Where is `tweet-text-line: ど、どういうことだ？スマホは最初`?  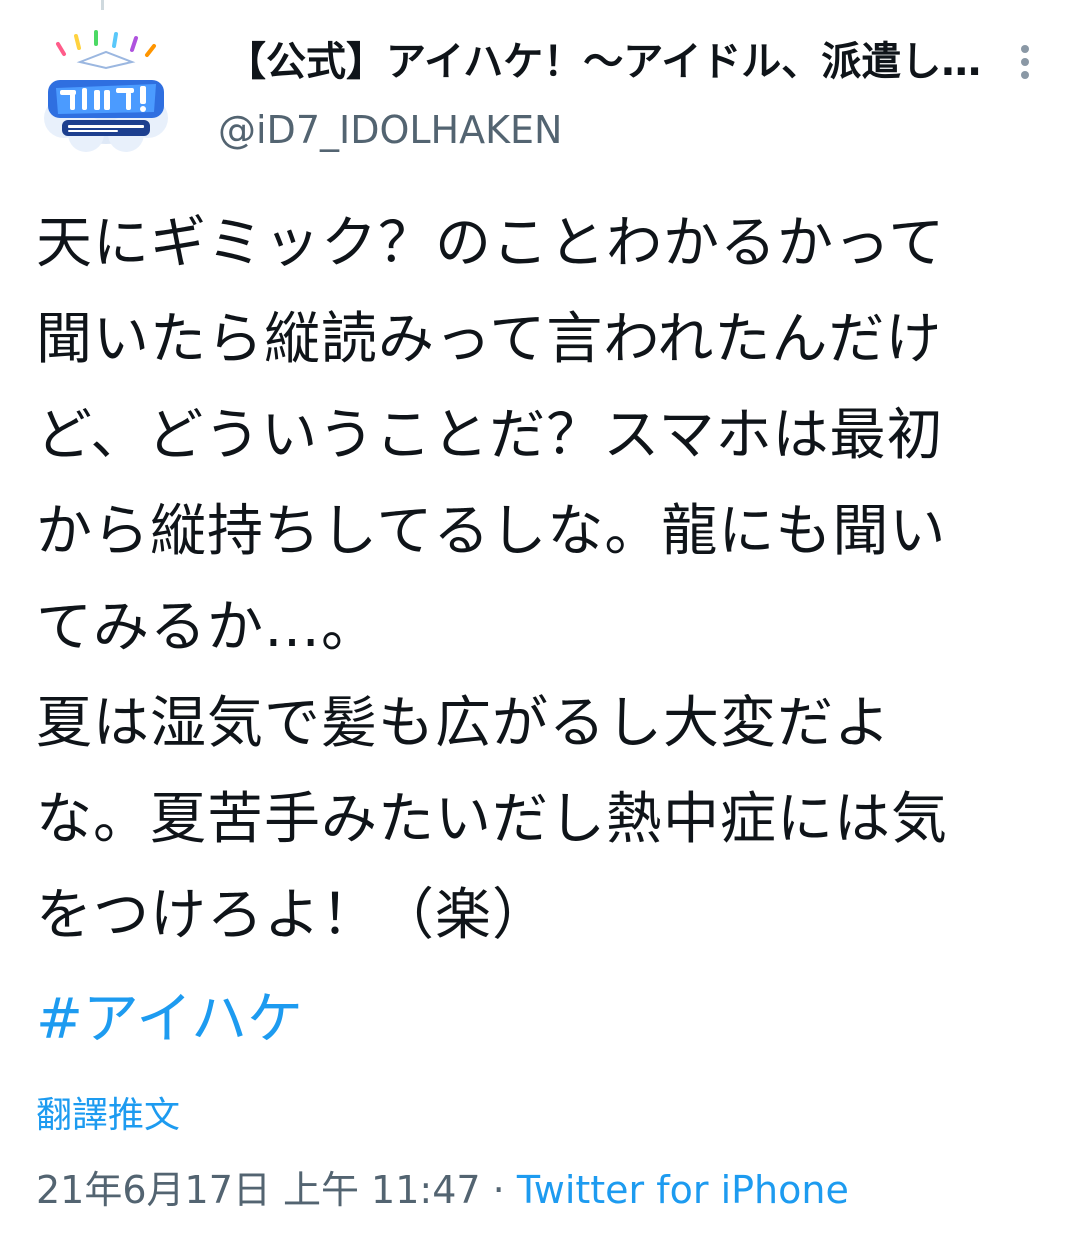
tweet-text-line: ど、どういうことだ？スマホは最初 is located at coordinates (490, 435).